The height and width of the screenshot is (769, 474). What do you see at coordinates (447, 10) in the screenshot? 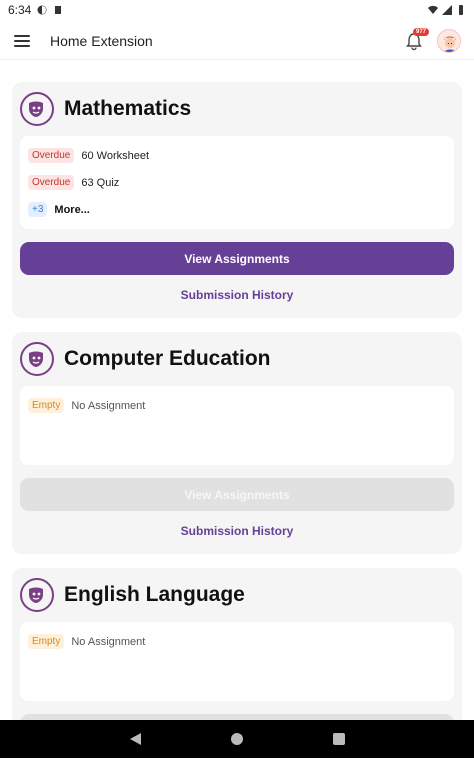
I see `signal-icon` at bounding box center [447, 10].